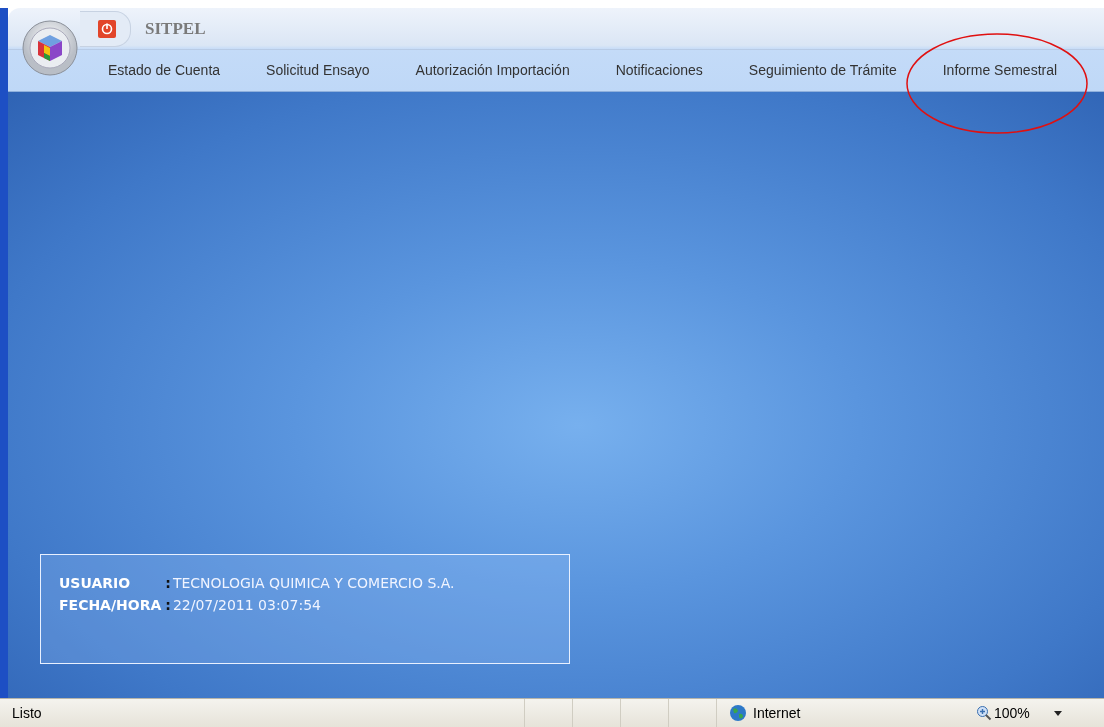 The height and width of the screenshot is (727, 1104). Describe the element at coordinates (107, 28) in the screenshot. I see `power-icon` at that location.